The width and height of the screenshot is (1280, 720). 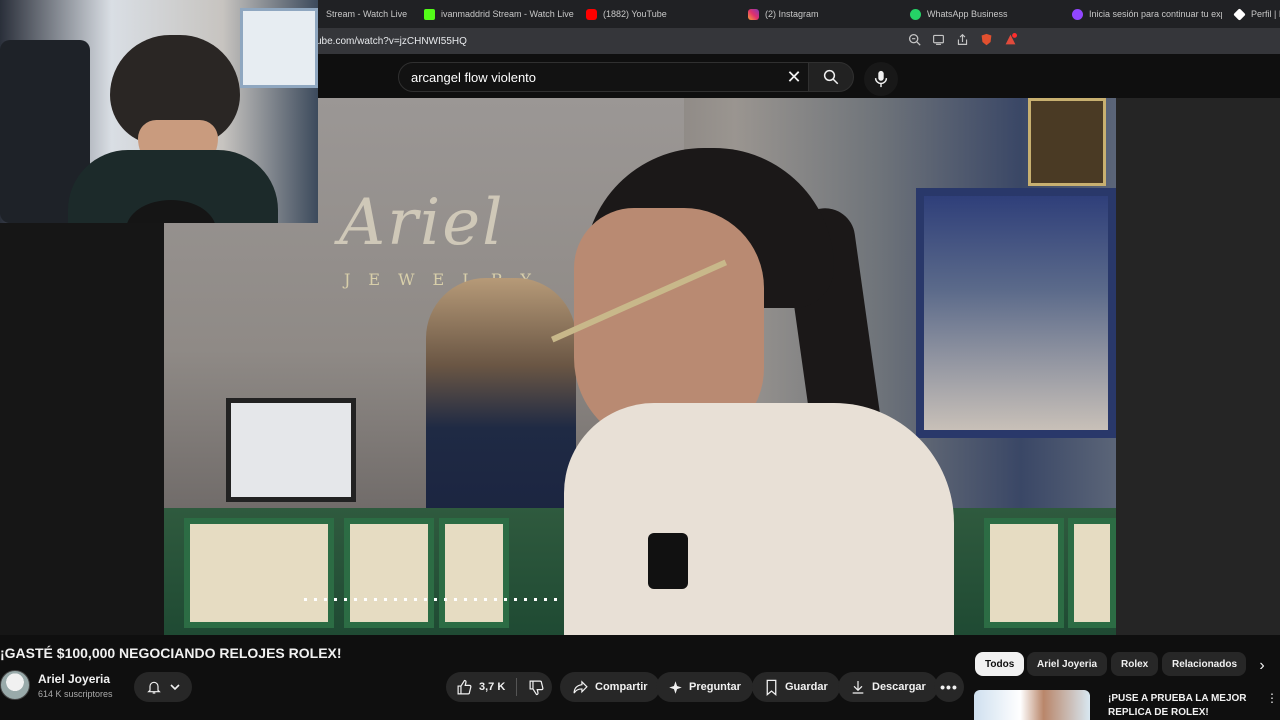 What do you see at coordinates (675, 687) in the screenshot?
I see `sparkle-icon` at bounding box center [675, 687].